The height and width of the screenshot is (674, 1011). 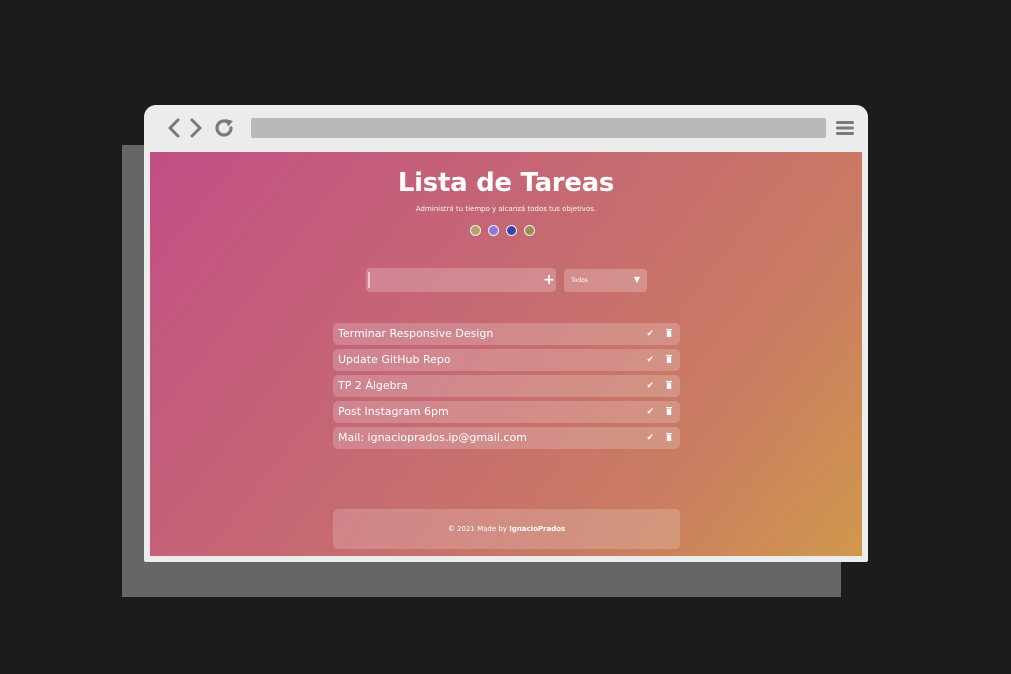 What do you see at coordinates (432, 437) in the screenshot?
I see `task-text: Mail: ignacioprados.ip@gmail.com` at bounding box center [432, 437].